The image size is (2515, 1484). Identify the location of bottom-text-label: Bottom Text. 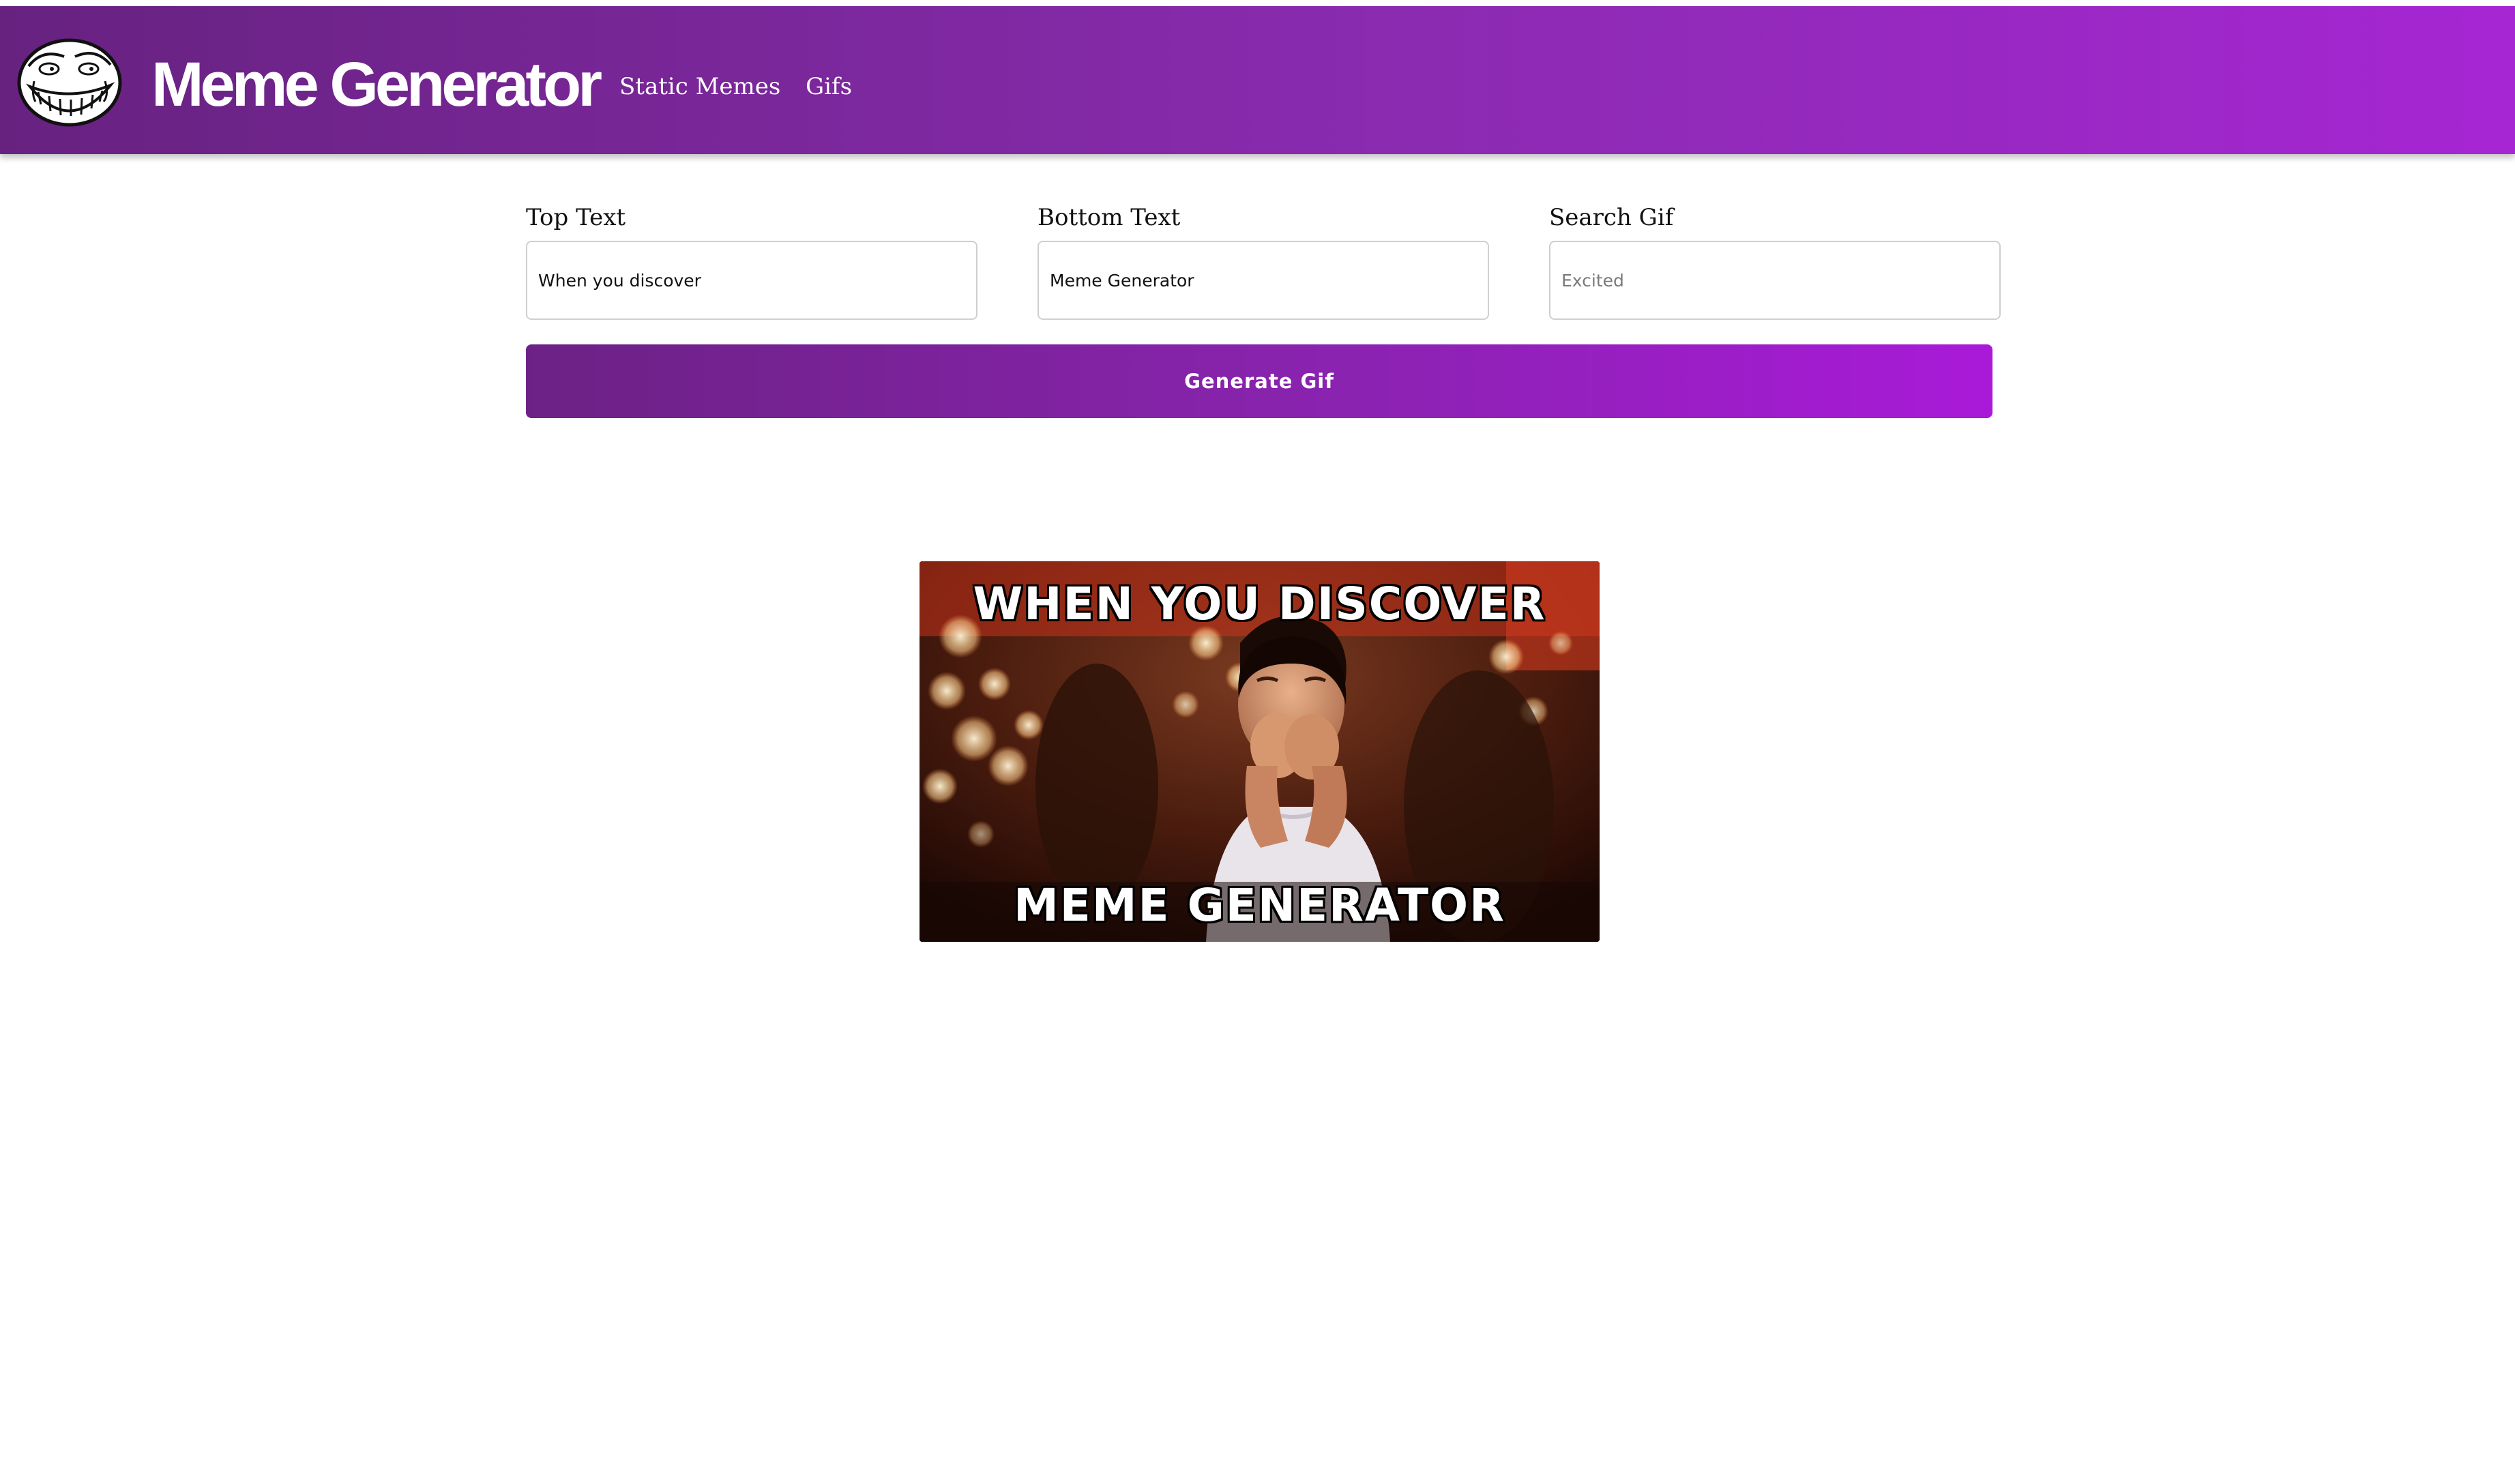
(1109, 218).